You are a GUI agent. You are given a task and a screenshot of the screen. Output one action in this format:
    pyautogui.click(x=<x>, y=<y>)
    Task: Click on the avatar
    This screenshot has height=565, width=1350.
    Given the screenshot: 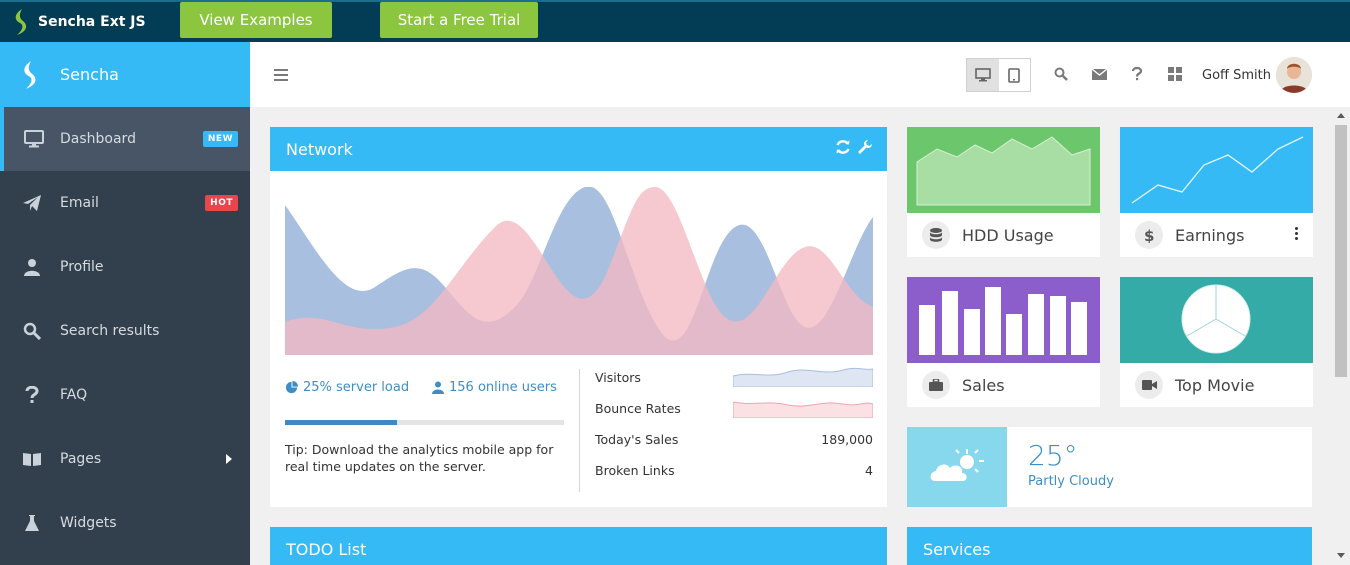 What is the action you would take?
    pyautogui.click(x=1294, y=75)
    